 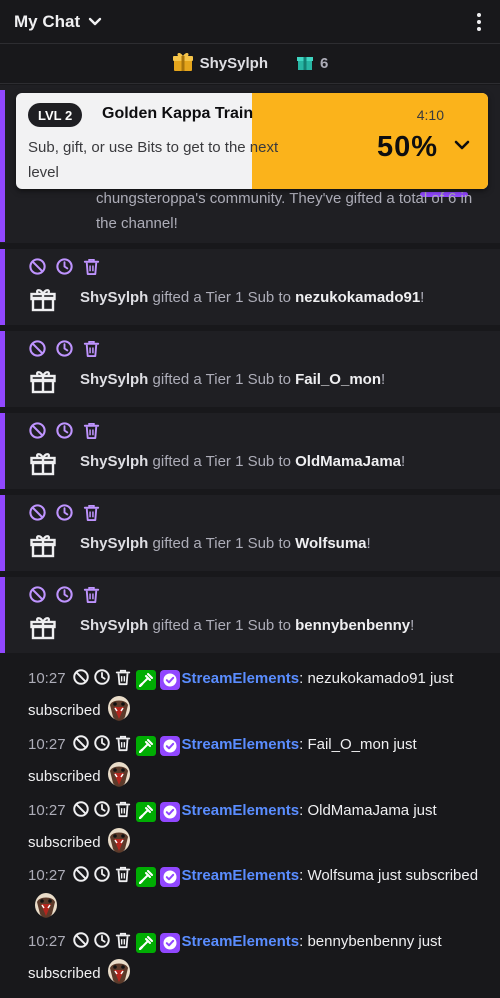 What do you see at coordinates (324, 63) in the screenshot?
I see `gift-count-value: 6` at bounding box center [324, 63].